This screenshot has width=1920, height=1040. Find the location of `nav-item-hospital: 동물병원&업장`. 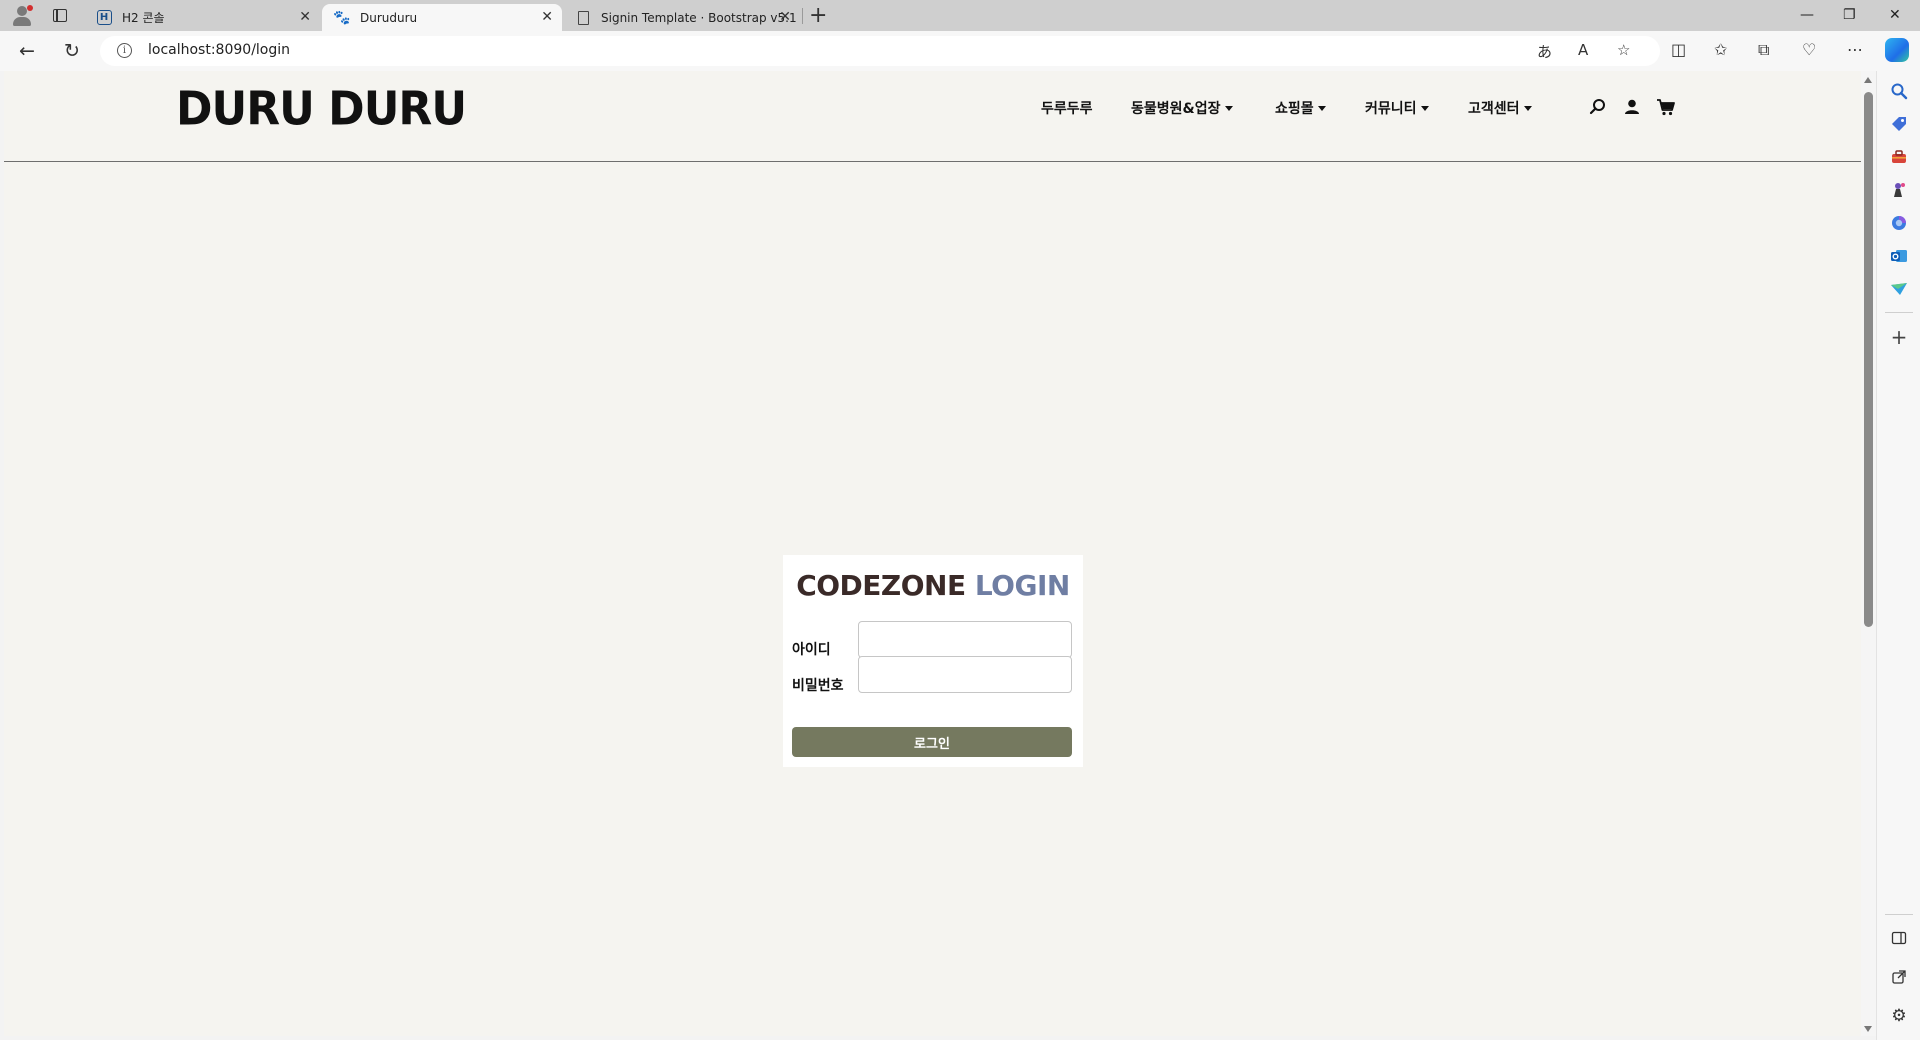

nav-item-hospital: 동물병원&업장 is located at coordinates (1182, 108).